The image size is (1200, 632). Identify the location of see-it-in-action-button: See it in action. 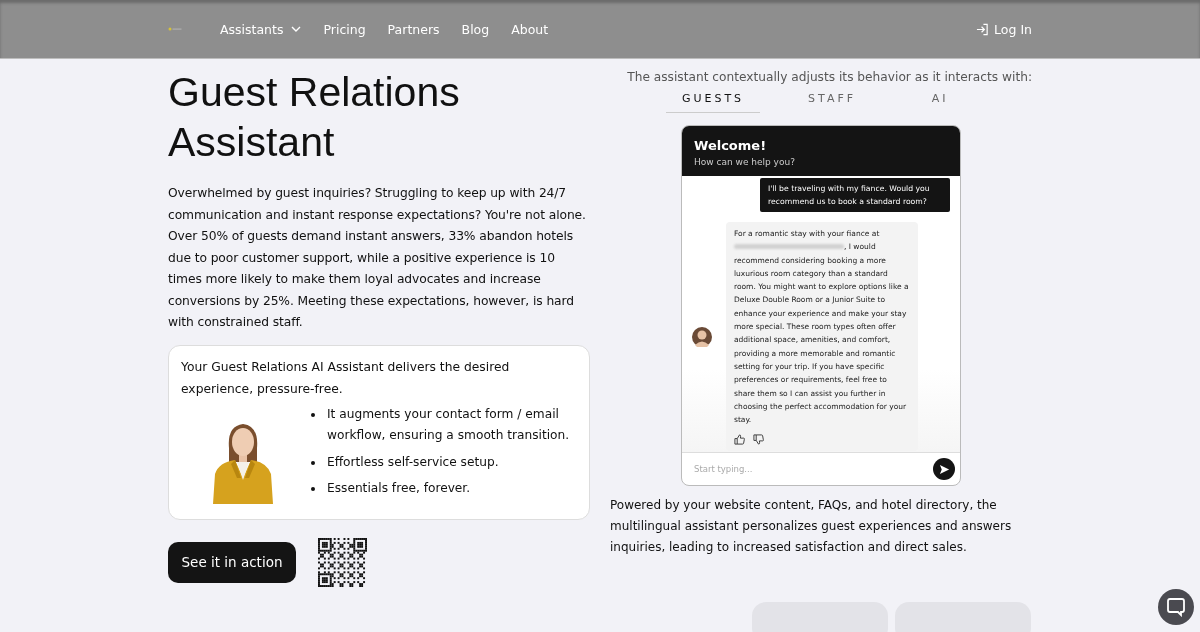
(232, 562).